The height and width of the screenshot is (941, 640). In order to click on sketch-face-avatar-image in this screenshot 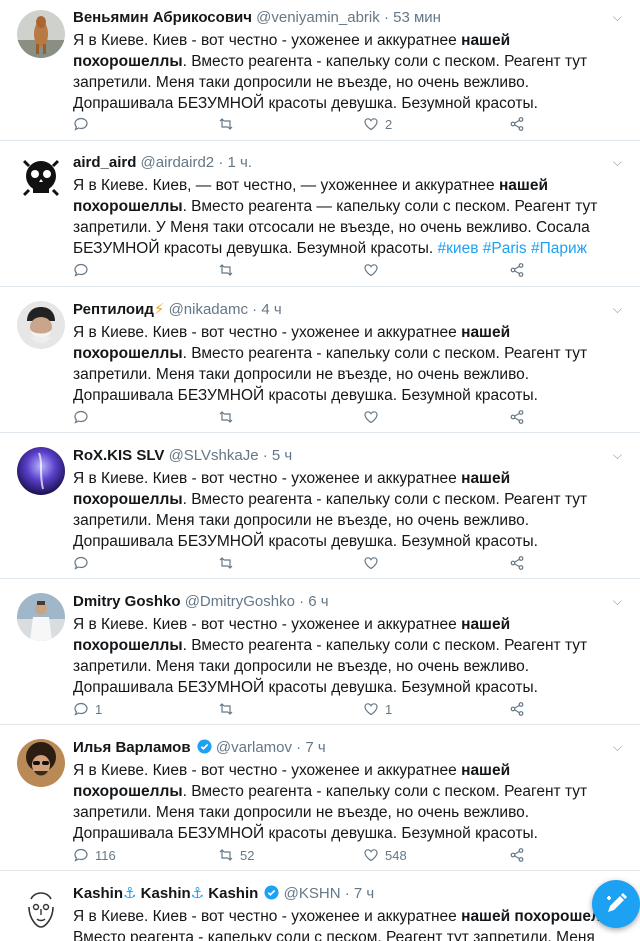, I will do `click(41, 909)`.